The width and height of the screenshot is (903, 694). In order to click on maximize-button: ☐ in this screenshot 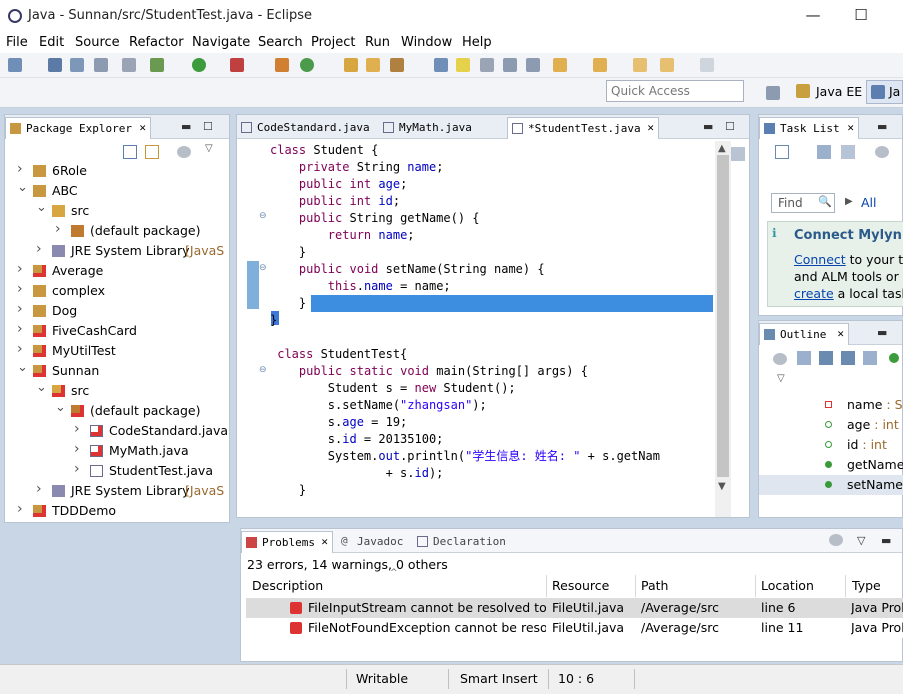, I will do `click(861, 16)`.